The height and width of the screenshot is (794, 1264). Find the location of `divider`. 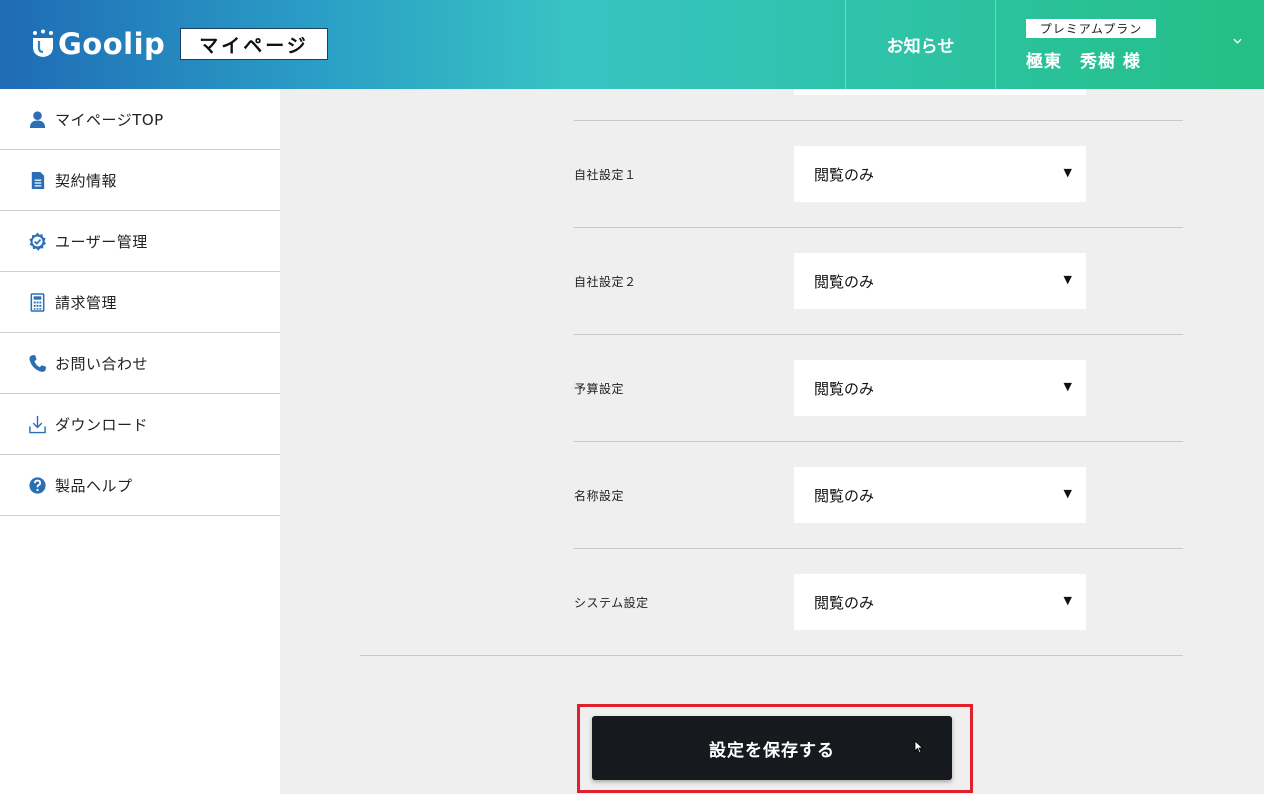

divider is located at coordinates (771, 655).